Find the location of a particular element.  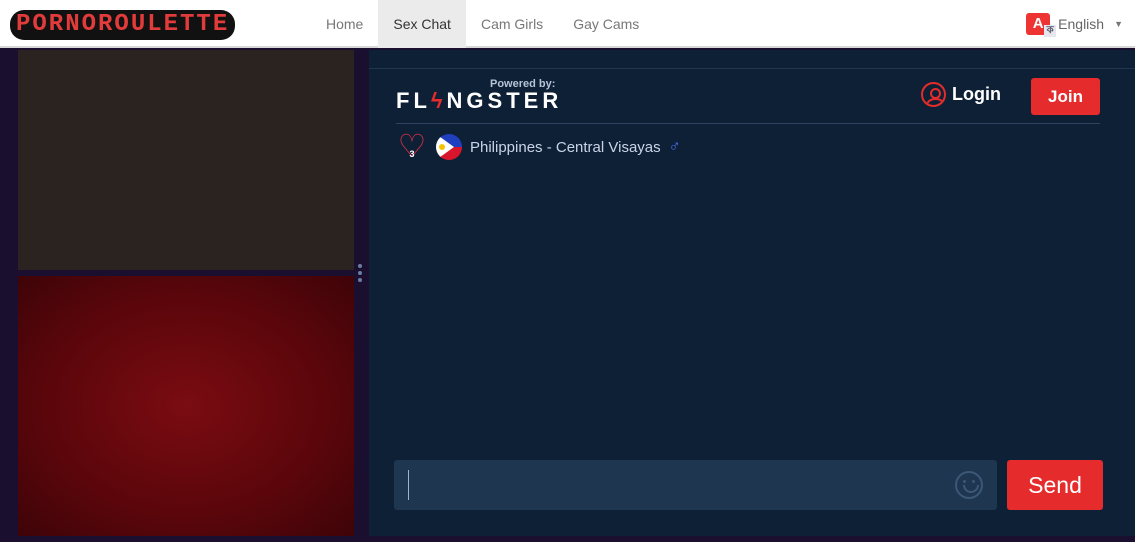

flingster-logo: FLϟNGSTER is located at coordinates (479, 100).